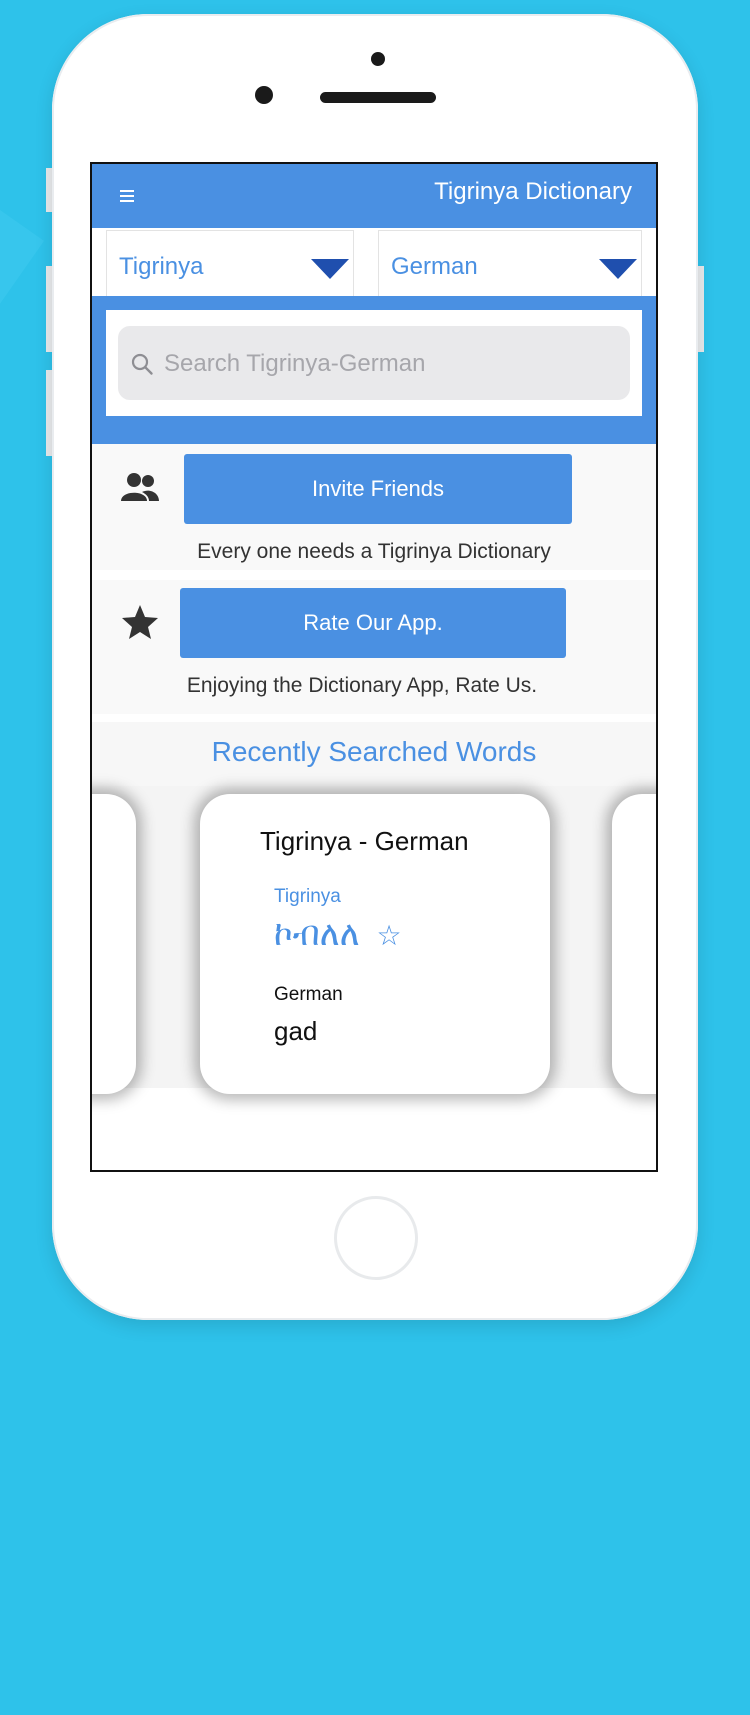  What do you see at coordinates (373, 623) in the screenshot?
I see `rate-app-button: Rate Our App.` at bounding box center [373, 623].